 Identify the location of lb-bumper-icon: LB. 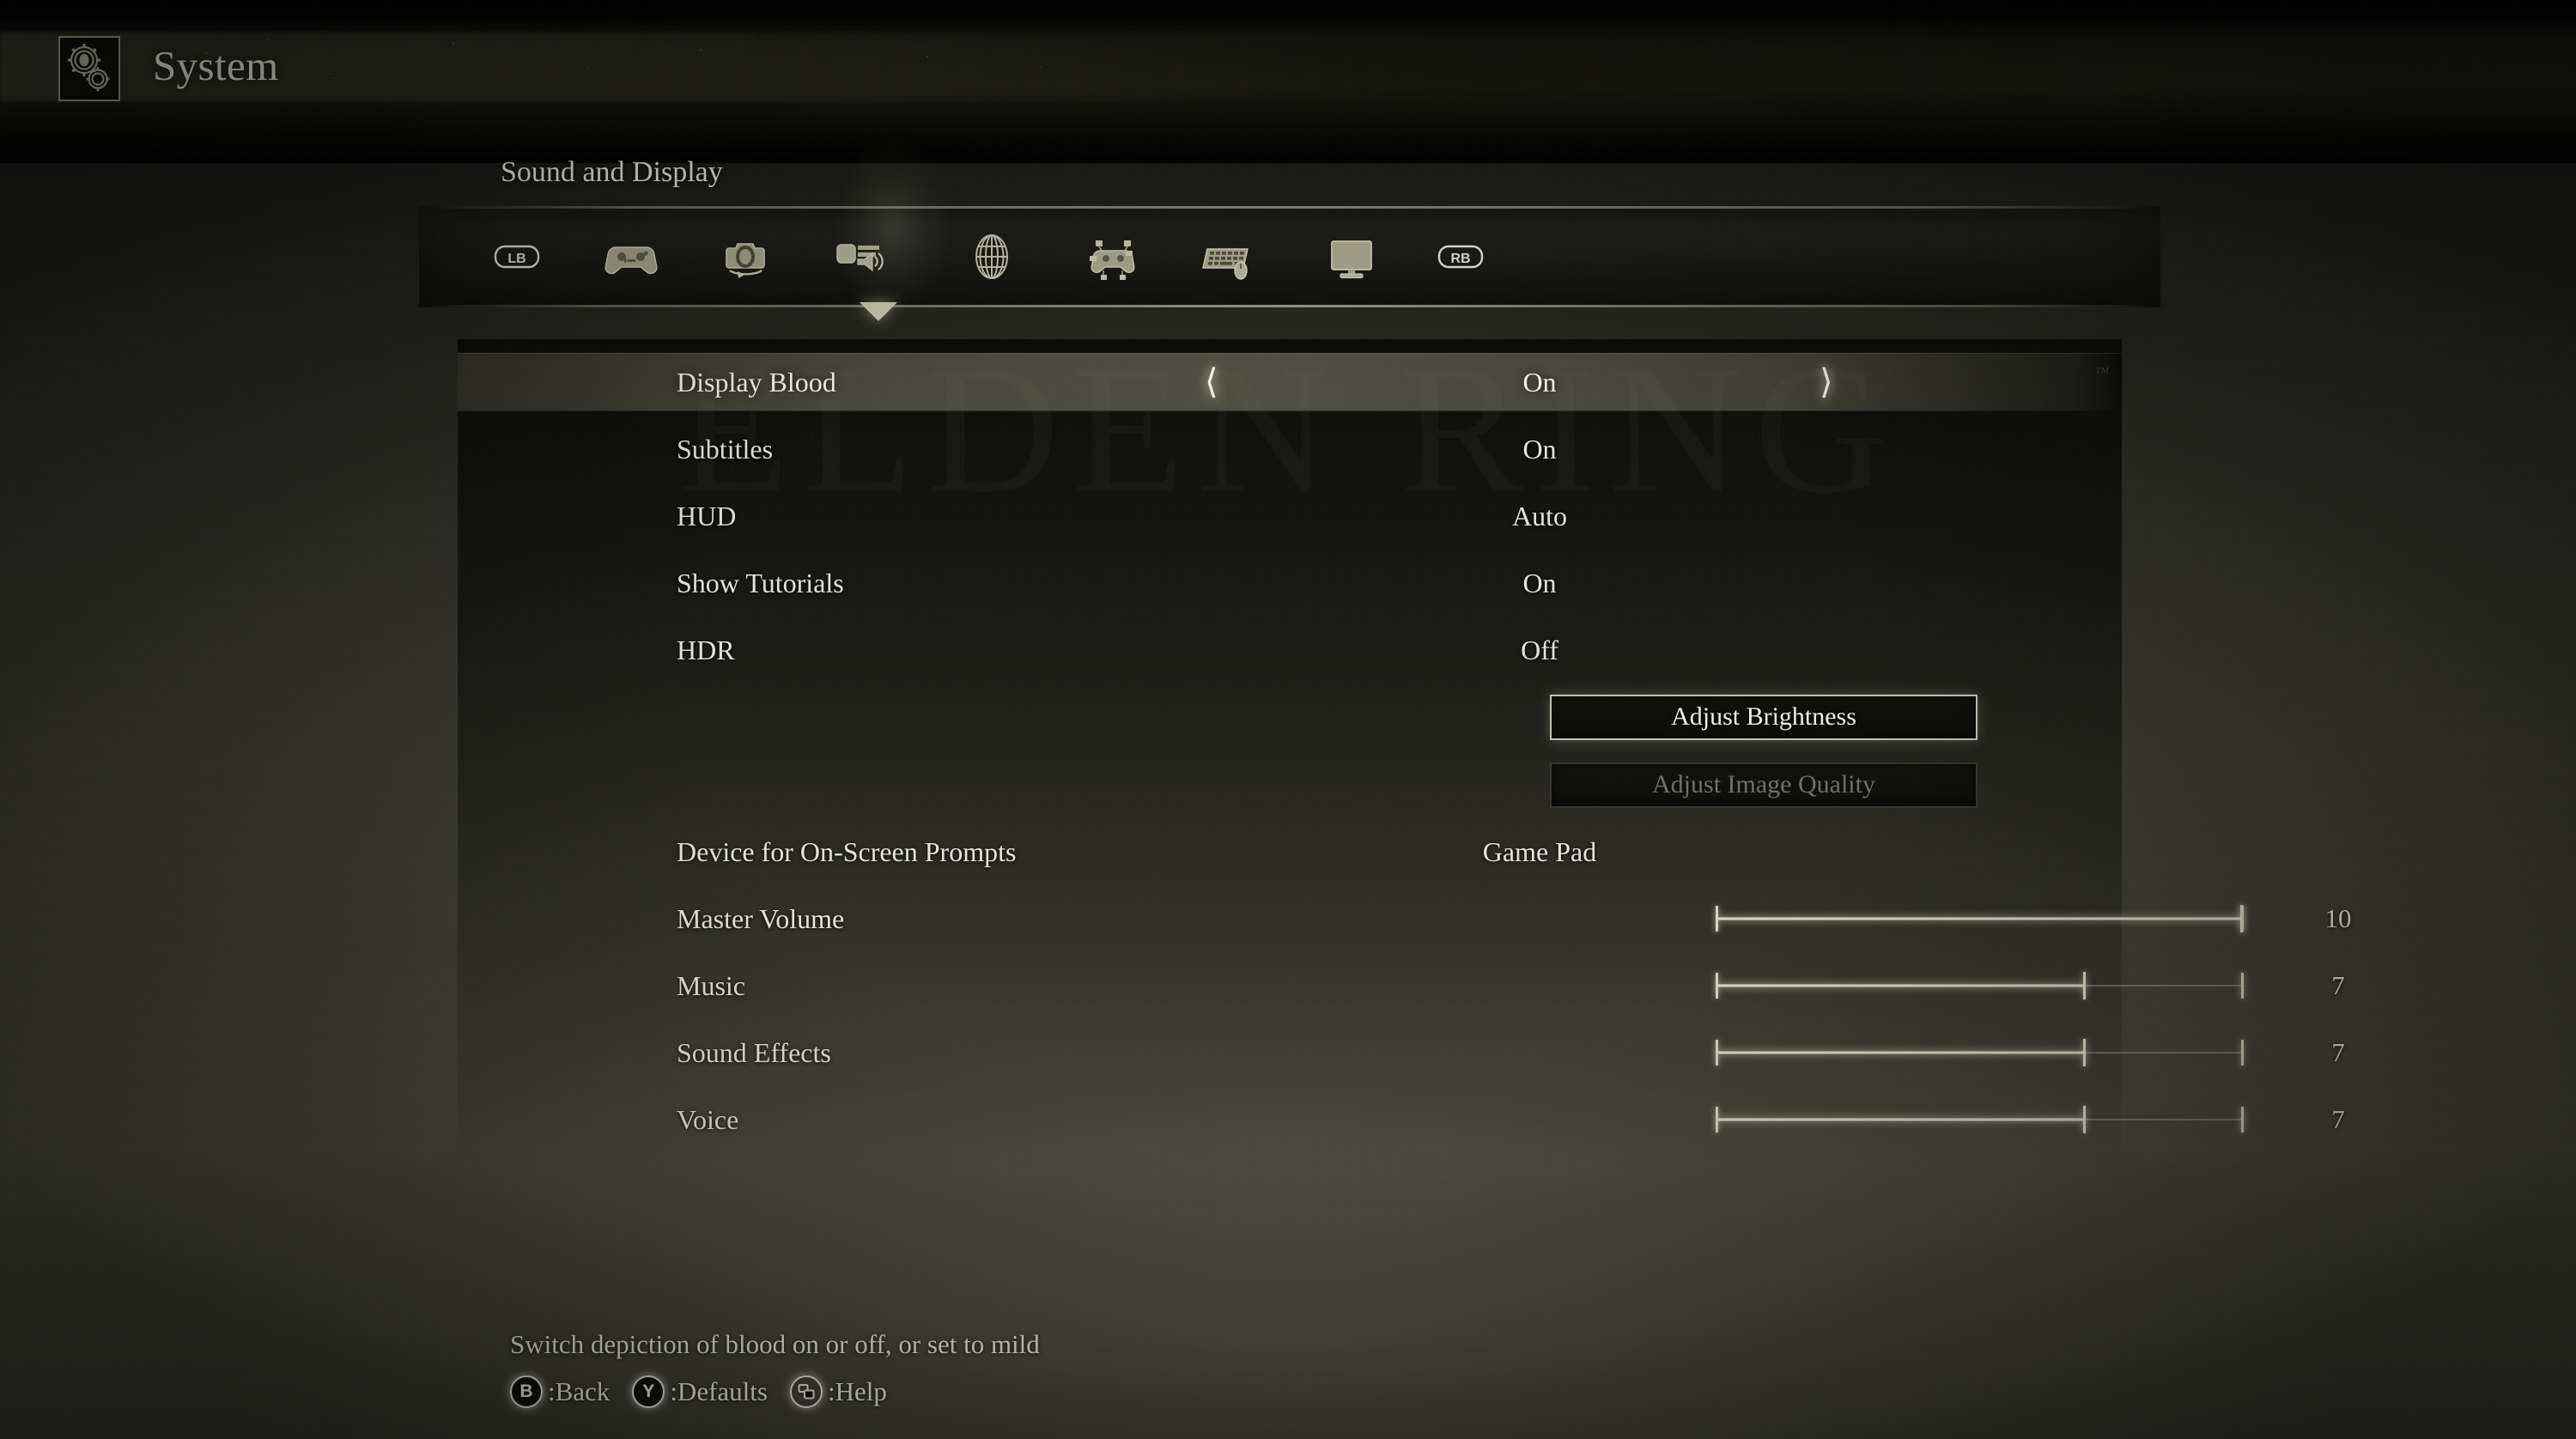
(517, 257).